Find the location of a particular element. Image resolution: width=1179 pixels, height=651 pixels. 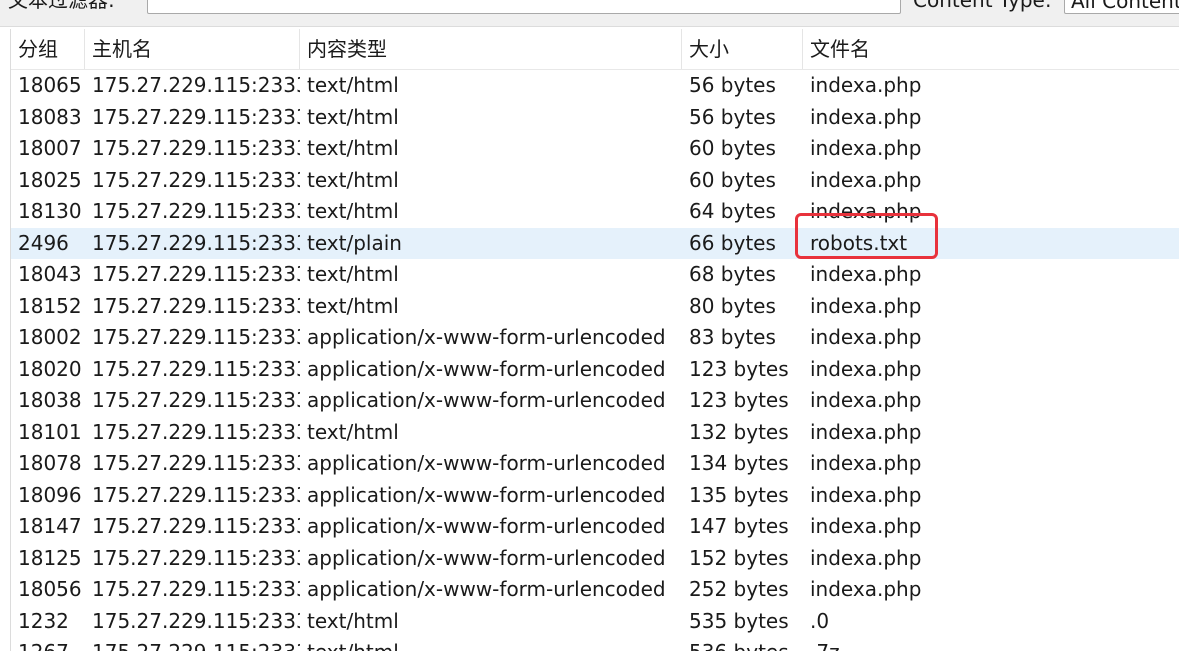

column-header-content-type: 内容类型 is located at coordinates (491, 49).